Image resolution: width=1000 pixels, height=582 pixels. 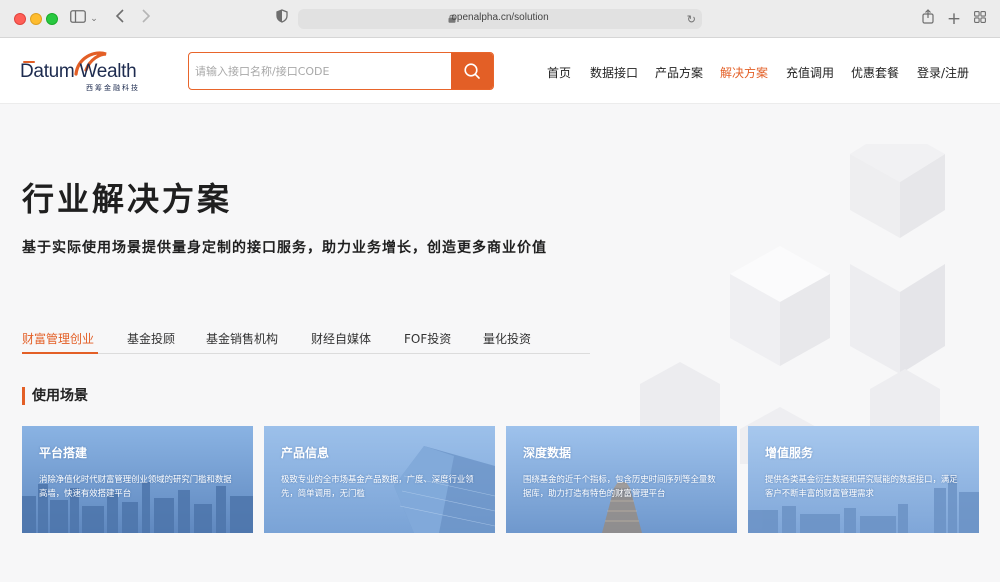 I want to click on tab-fund-sales: 基金销售机构, so click(x=242, y=338).